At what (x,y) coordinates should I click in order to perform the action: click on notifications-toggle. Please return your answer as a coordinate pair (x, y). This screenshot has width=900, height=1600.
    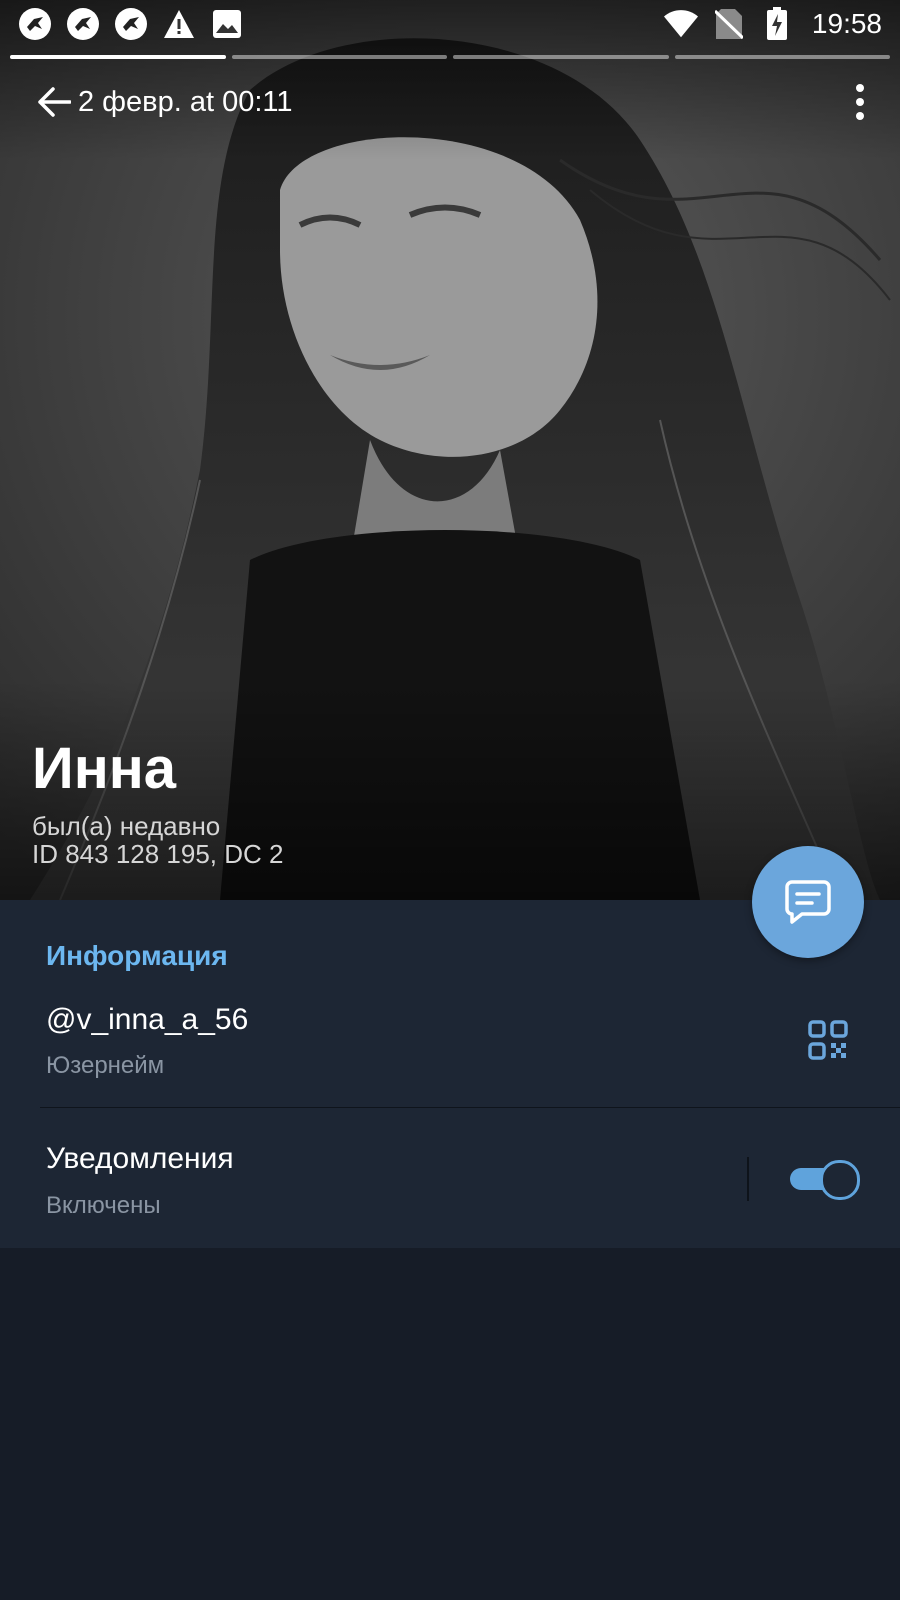
    Looking at the image, I should click on (825, 1180).